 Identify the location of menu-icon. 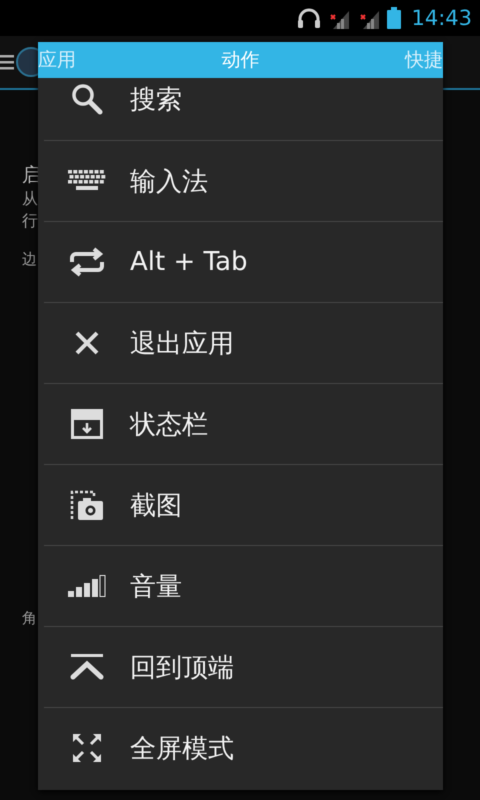
(7, 62).